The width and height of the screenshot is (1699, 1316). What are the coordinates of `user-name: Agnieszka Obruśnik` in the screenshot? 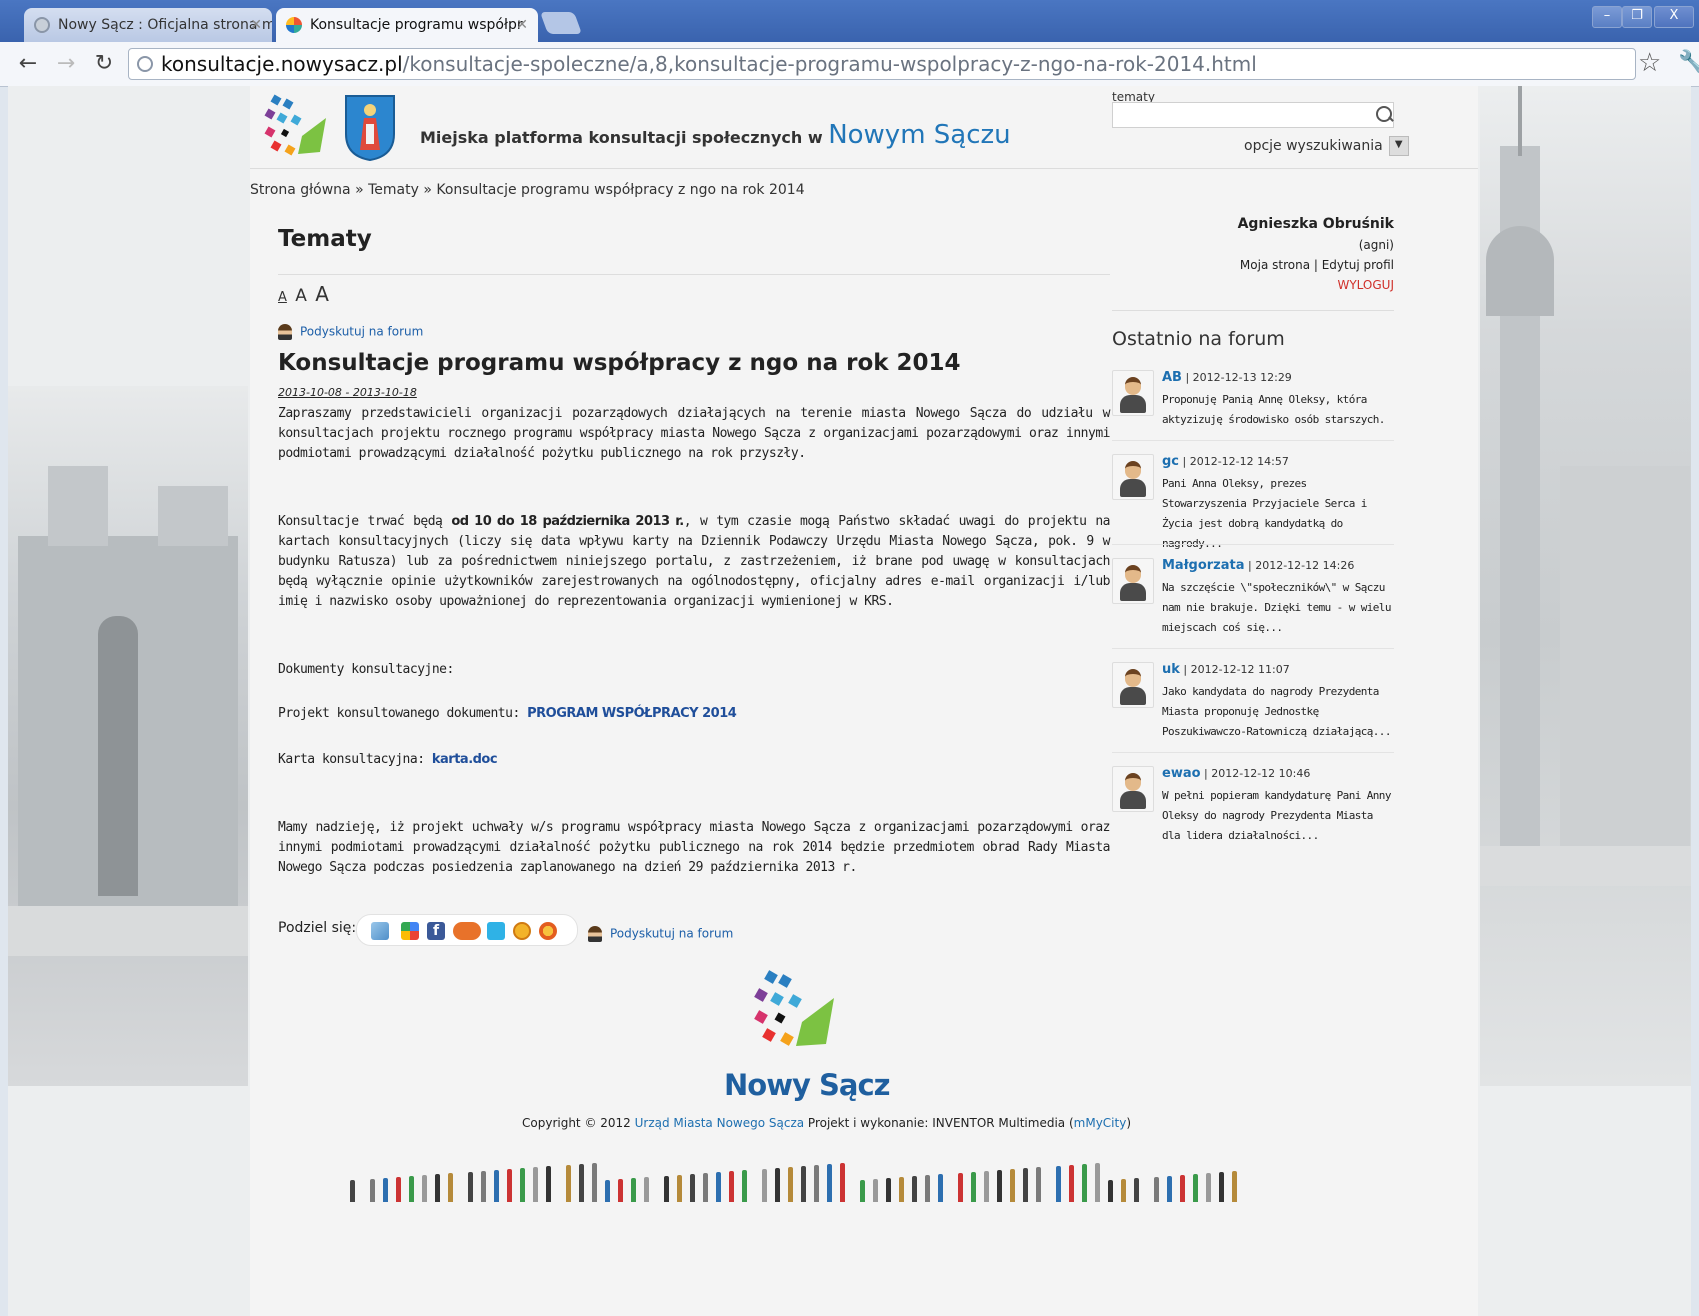 It's located at (1315, 224).